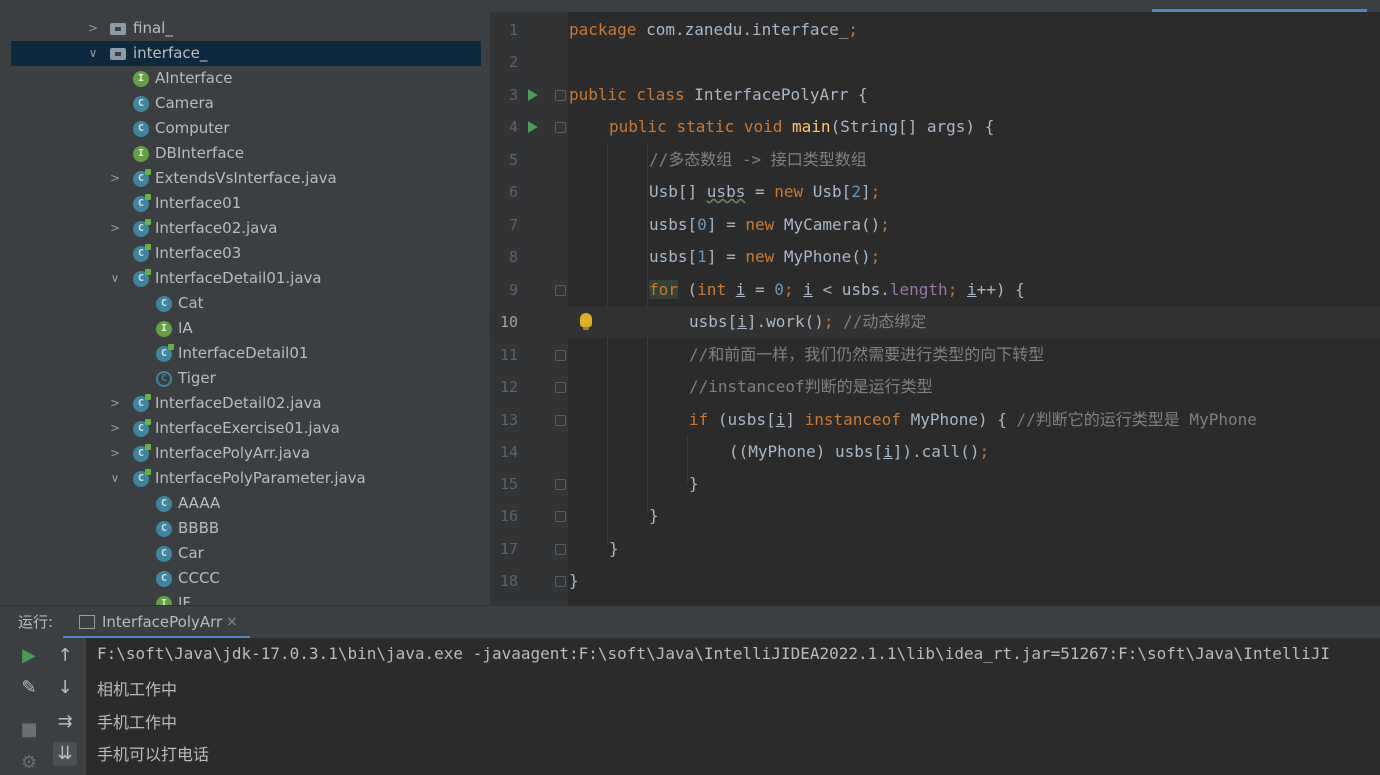  Describe the element at coordinates (513, 257) in the screenshot. I see `line-number: 8` at that location.